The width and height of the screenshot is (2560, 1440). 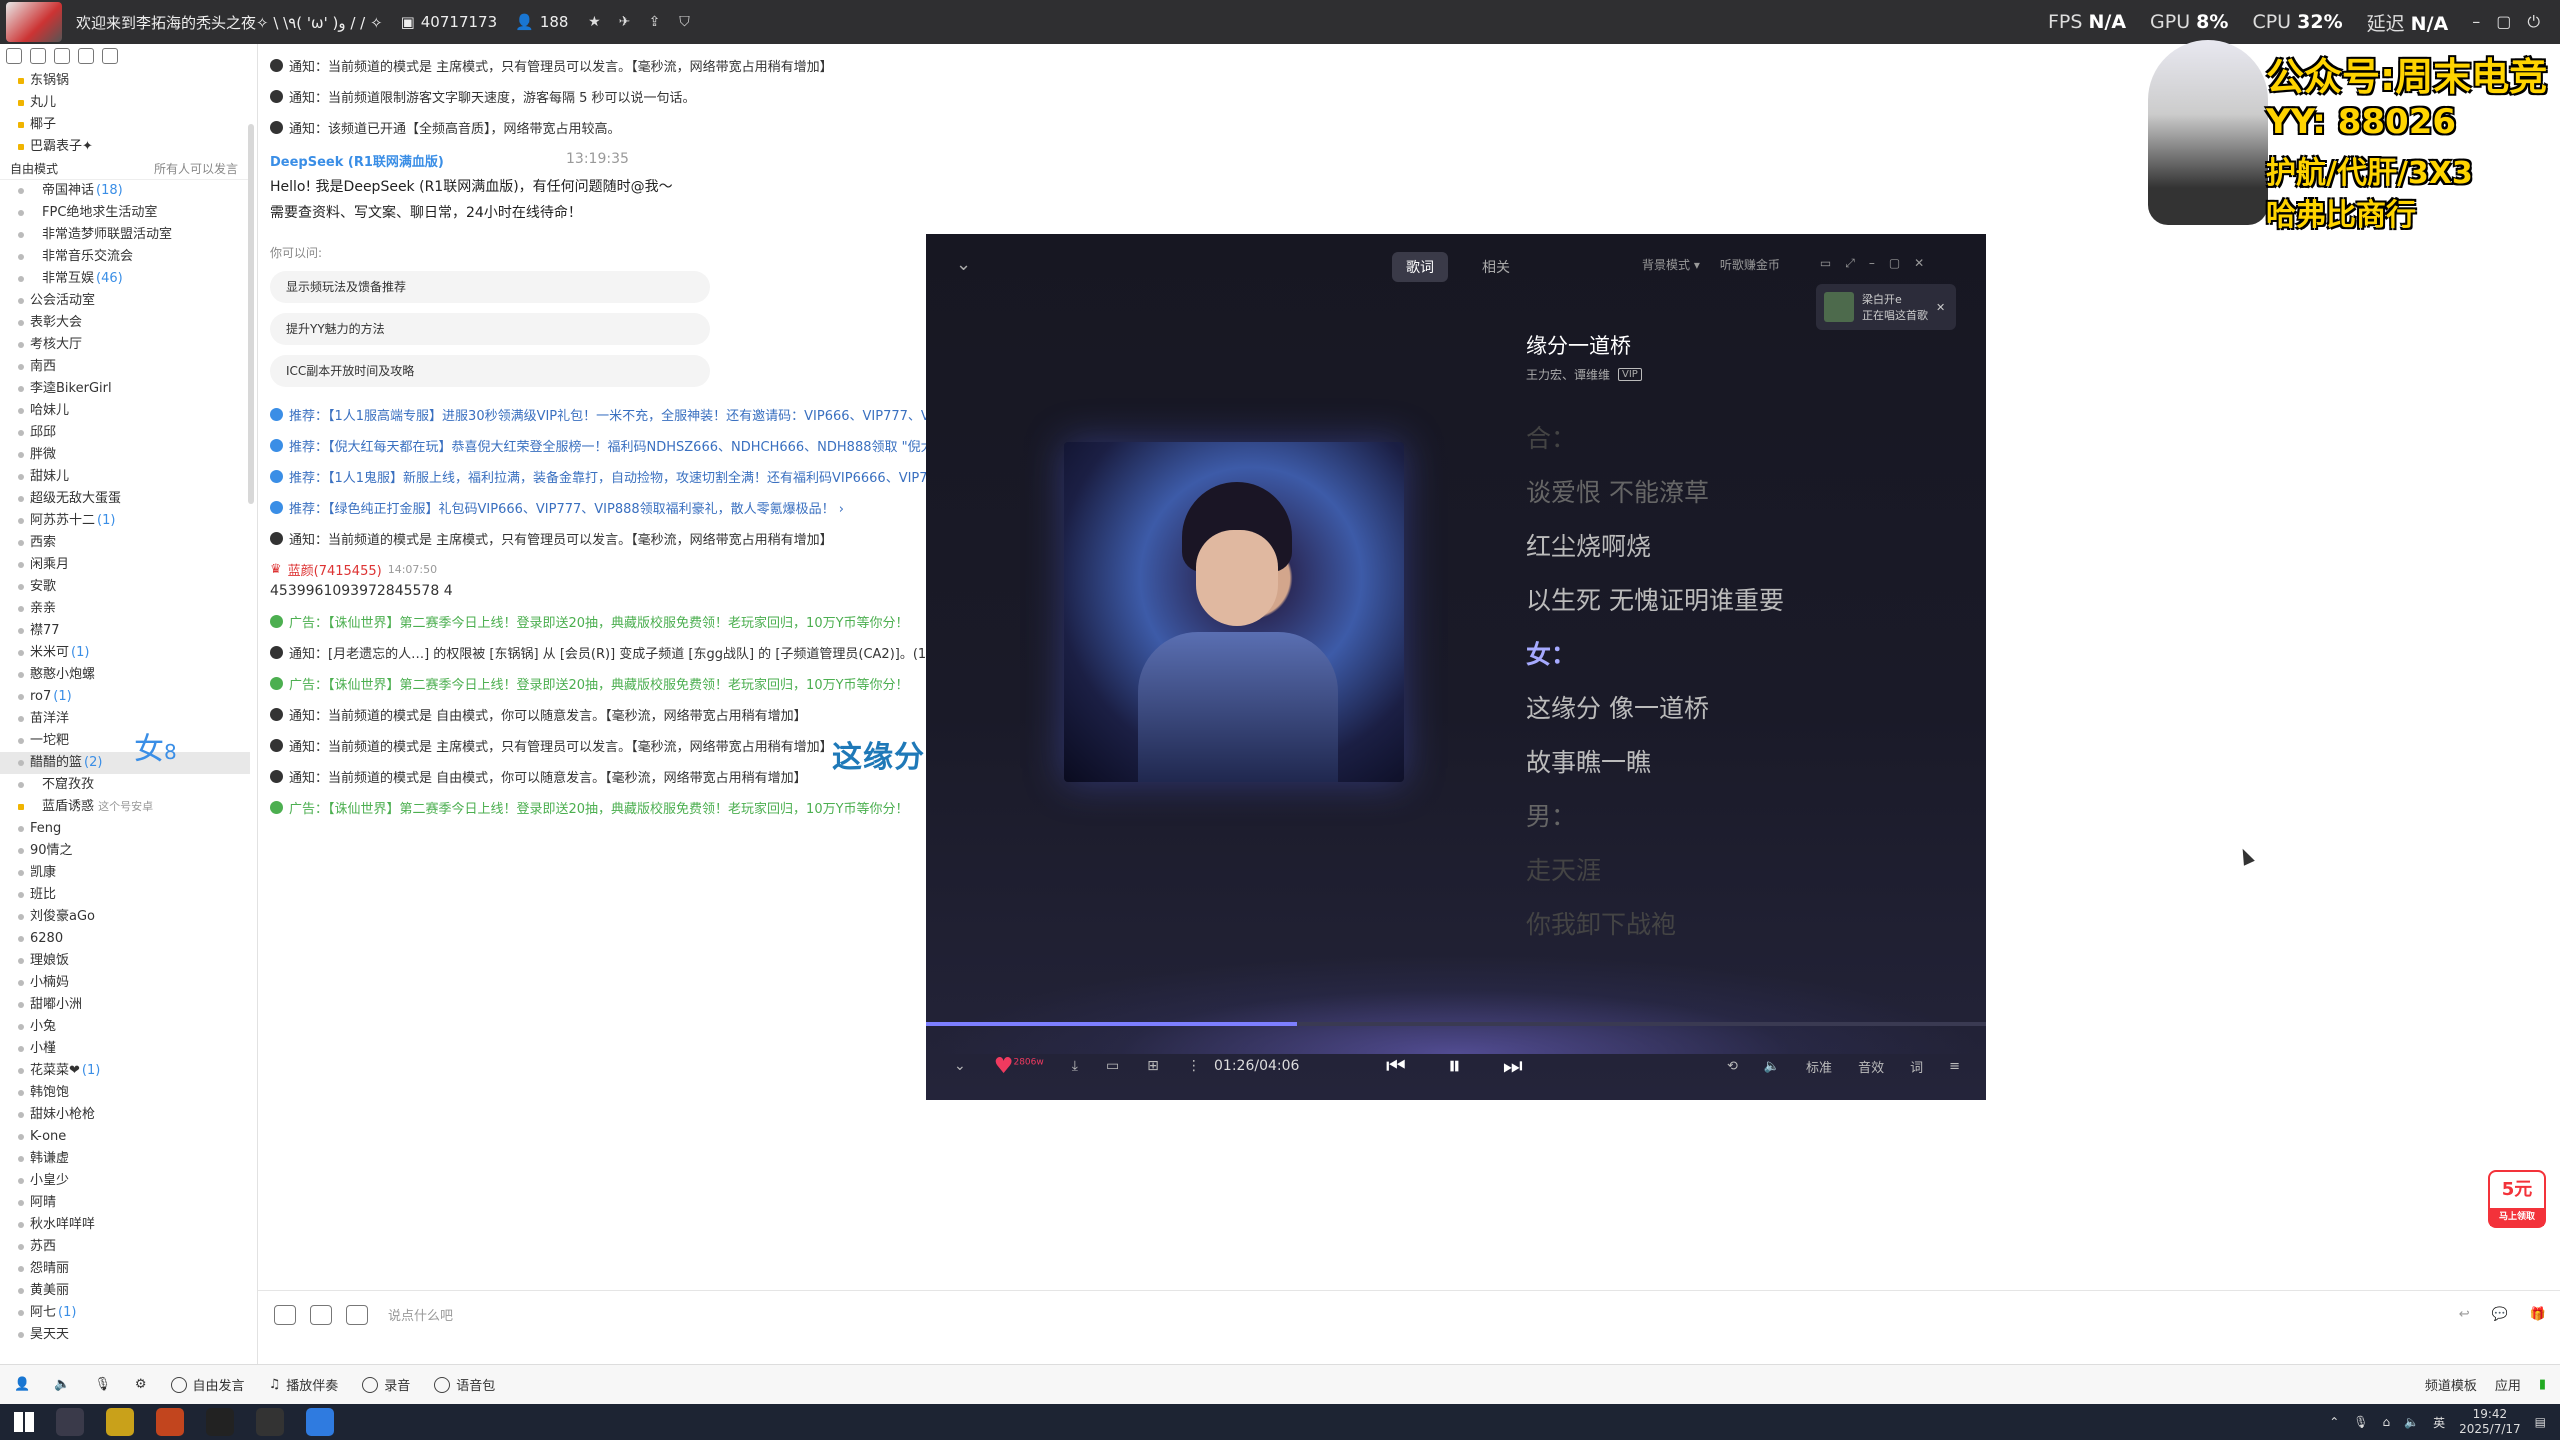 I want to click on tree-item: 表彰大会, so click(x=125, y=323).